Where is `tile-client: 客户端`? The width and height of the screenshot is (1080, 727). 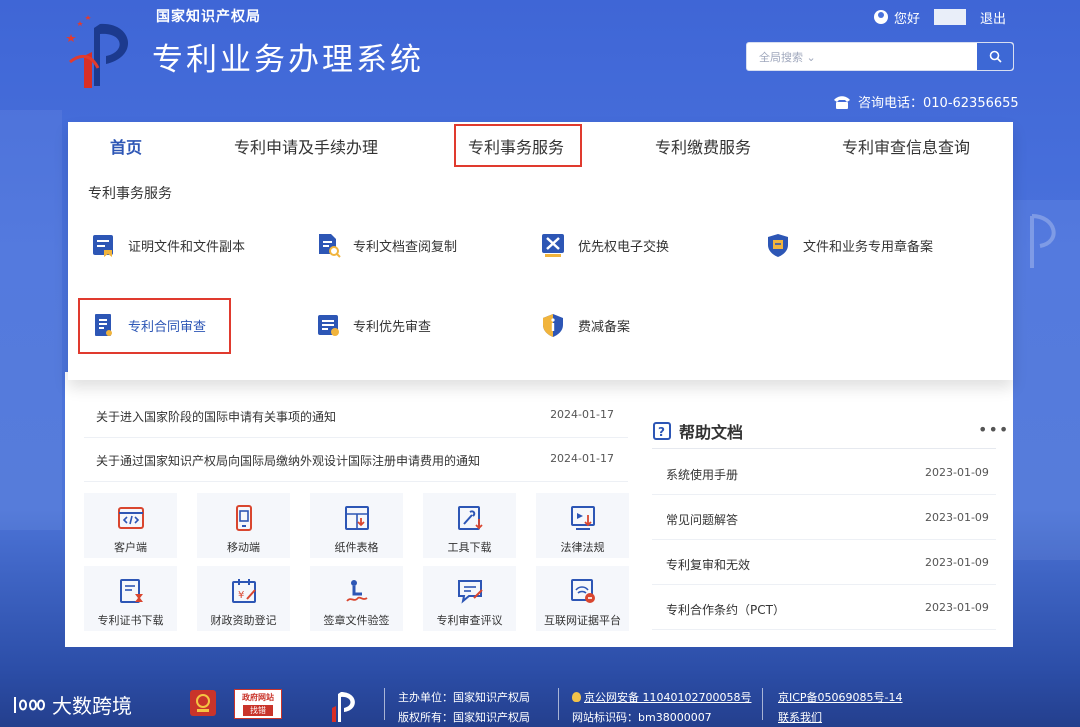 tile-client: 客户端 is located at coordinates (130, 525).